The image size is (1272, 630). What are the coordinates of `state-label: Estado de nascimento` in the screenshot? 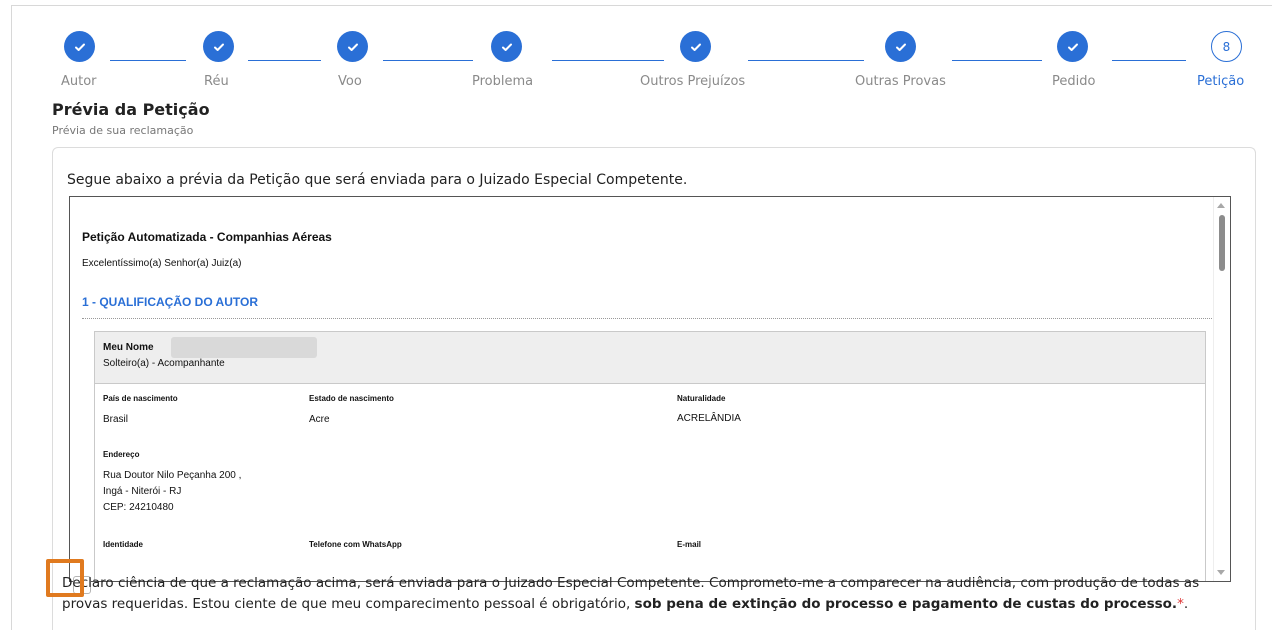 It's located at (351, 398).